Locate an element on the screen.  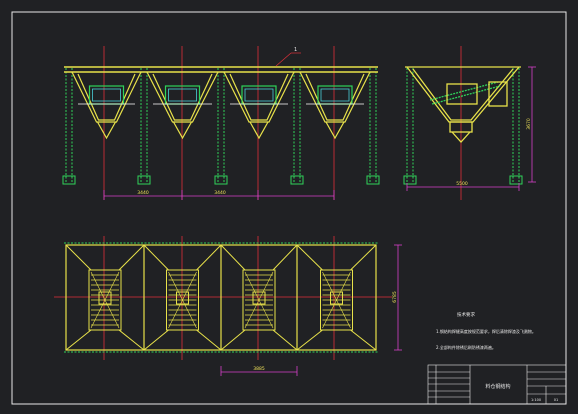
front-span-dimension: 3440 3440 is located at coordinates (219, 195).